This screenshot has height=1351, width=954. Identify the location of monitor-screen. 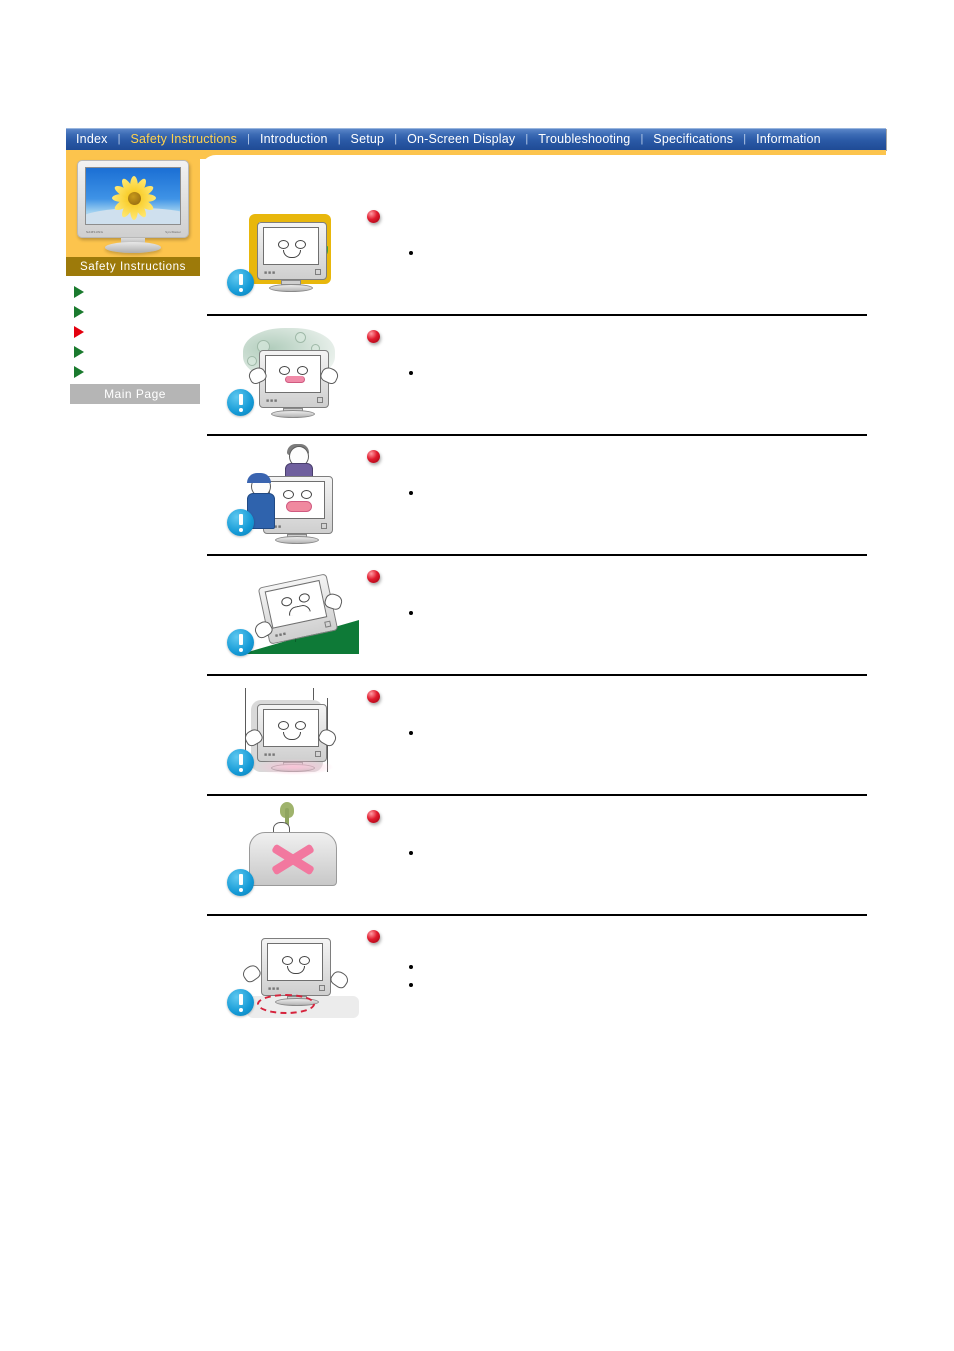
(133, 196).